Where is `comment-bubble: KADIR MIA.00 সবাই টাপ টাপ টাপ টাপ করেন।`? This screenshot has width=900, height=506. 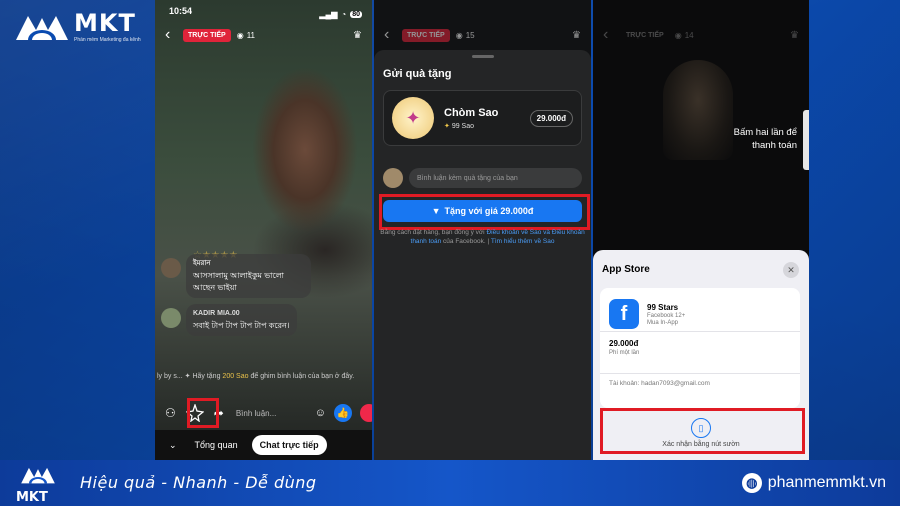 comment-bubble: KADIR MIA.00 সবাই টাপ টাপ টাপ টাপ করেন। is located at coordinates (241, 320).